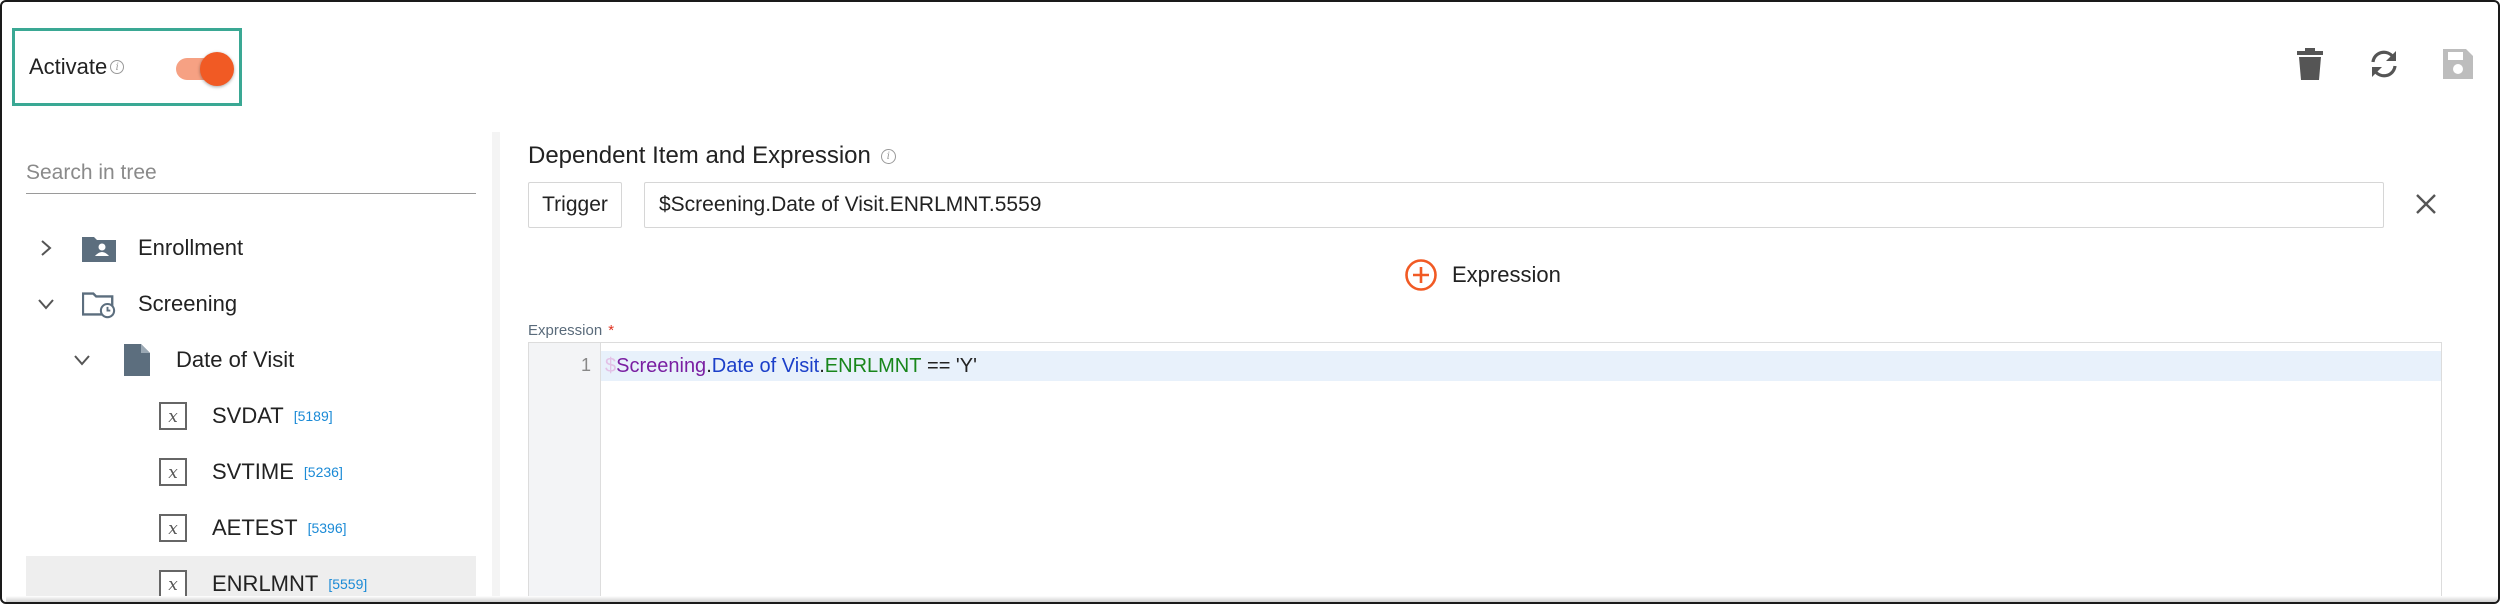 Image resolution: width=2500 pixels, height=604 pixels. I want to click on tree-node-enrollment: Enrollment, so click(251, 248).